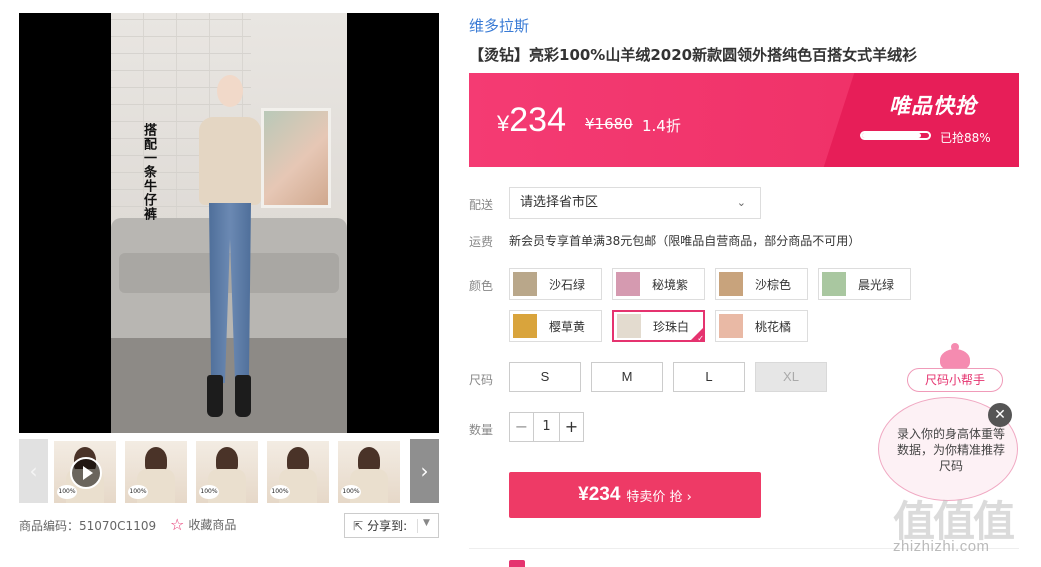 Image resolution: width=1041 pixels, height=567 pixels. I want to click on chevron-right-icon: ›, so click(424, 471).